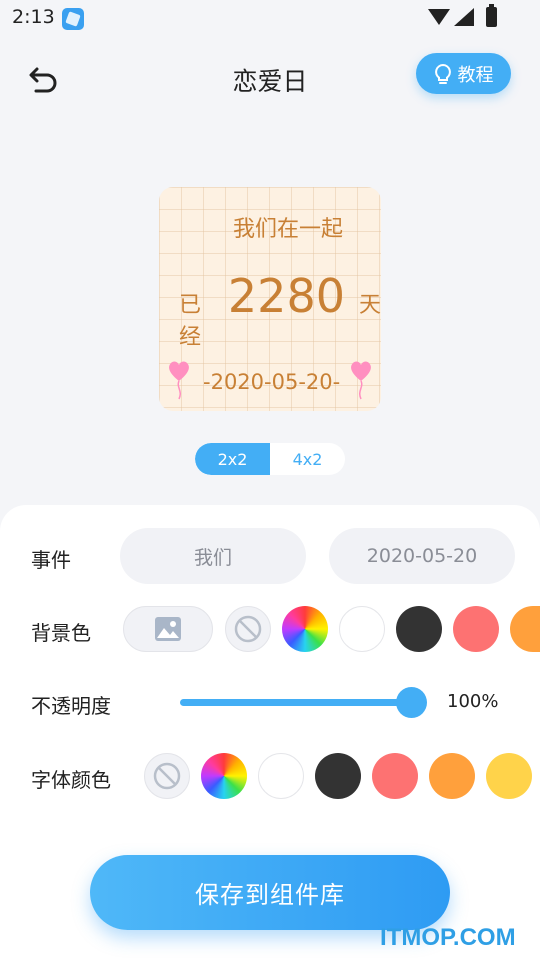  What do you see at coordinates (71, 780) in the screenshot?
I see `font-color-label: 字体颜色` at bounding box center [71, 780].